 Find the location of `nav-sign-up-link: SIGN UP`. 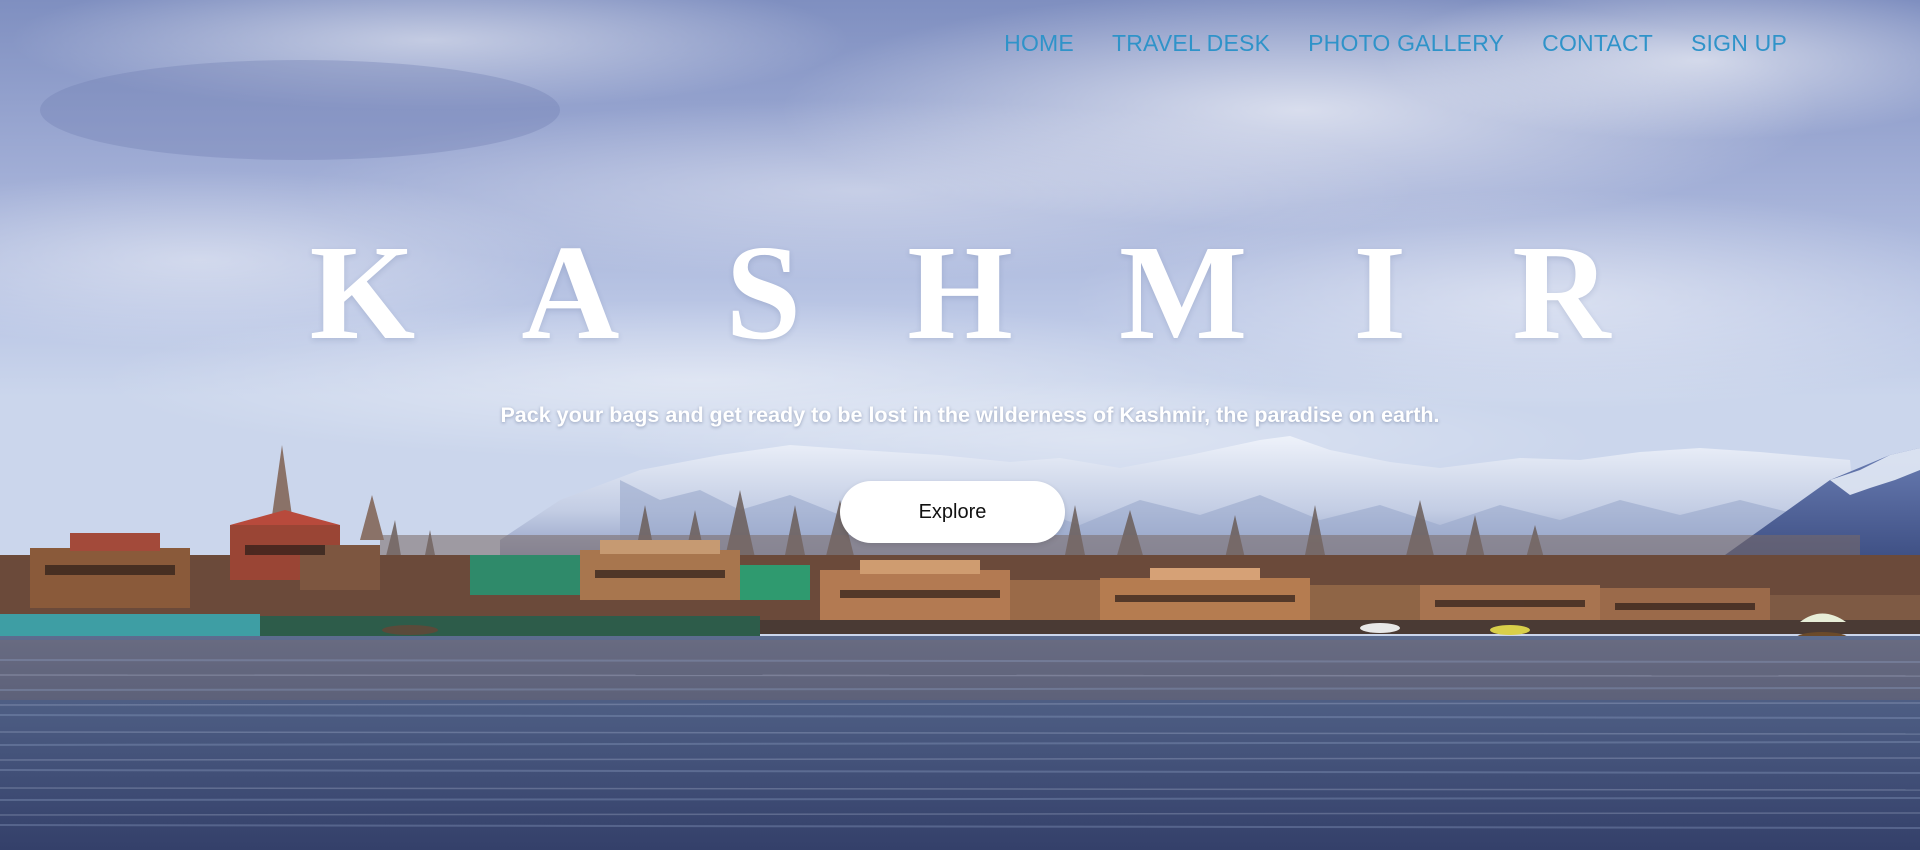

nav-sign-up-link: SIGN UP is located at coordinates (1739, 43).